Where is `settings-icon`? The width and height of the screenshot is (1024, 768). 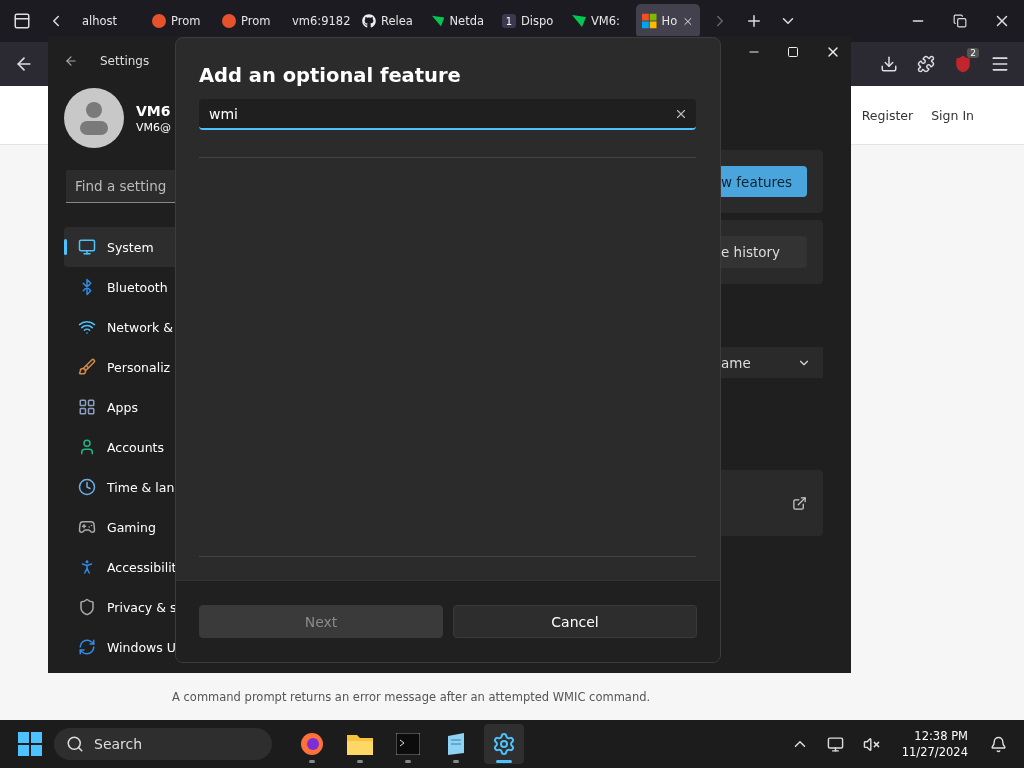 settings-icon is located at coordinates (504, 744).